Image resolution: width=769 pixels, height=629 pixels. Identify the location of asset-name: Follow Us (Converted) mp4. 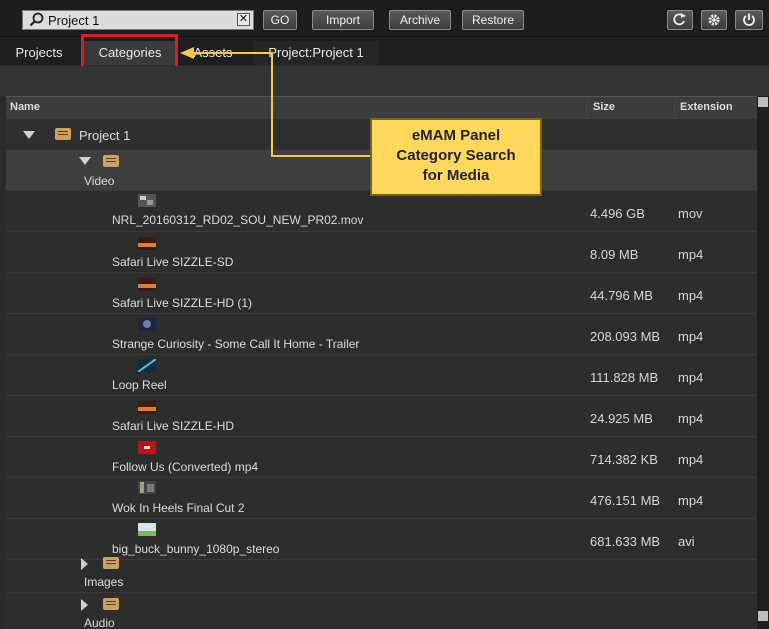
(185, 467).